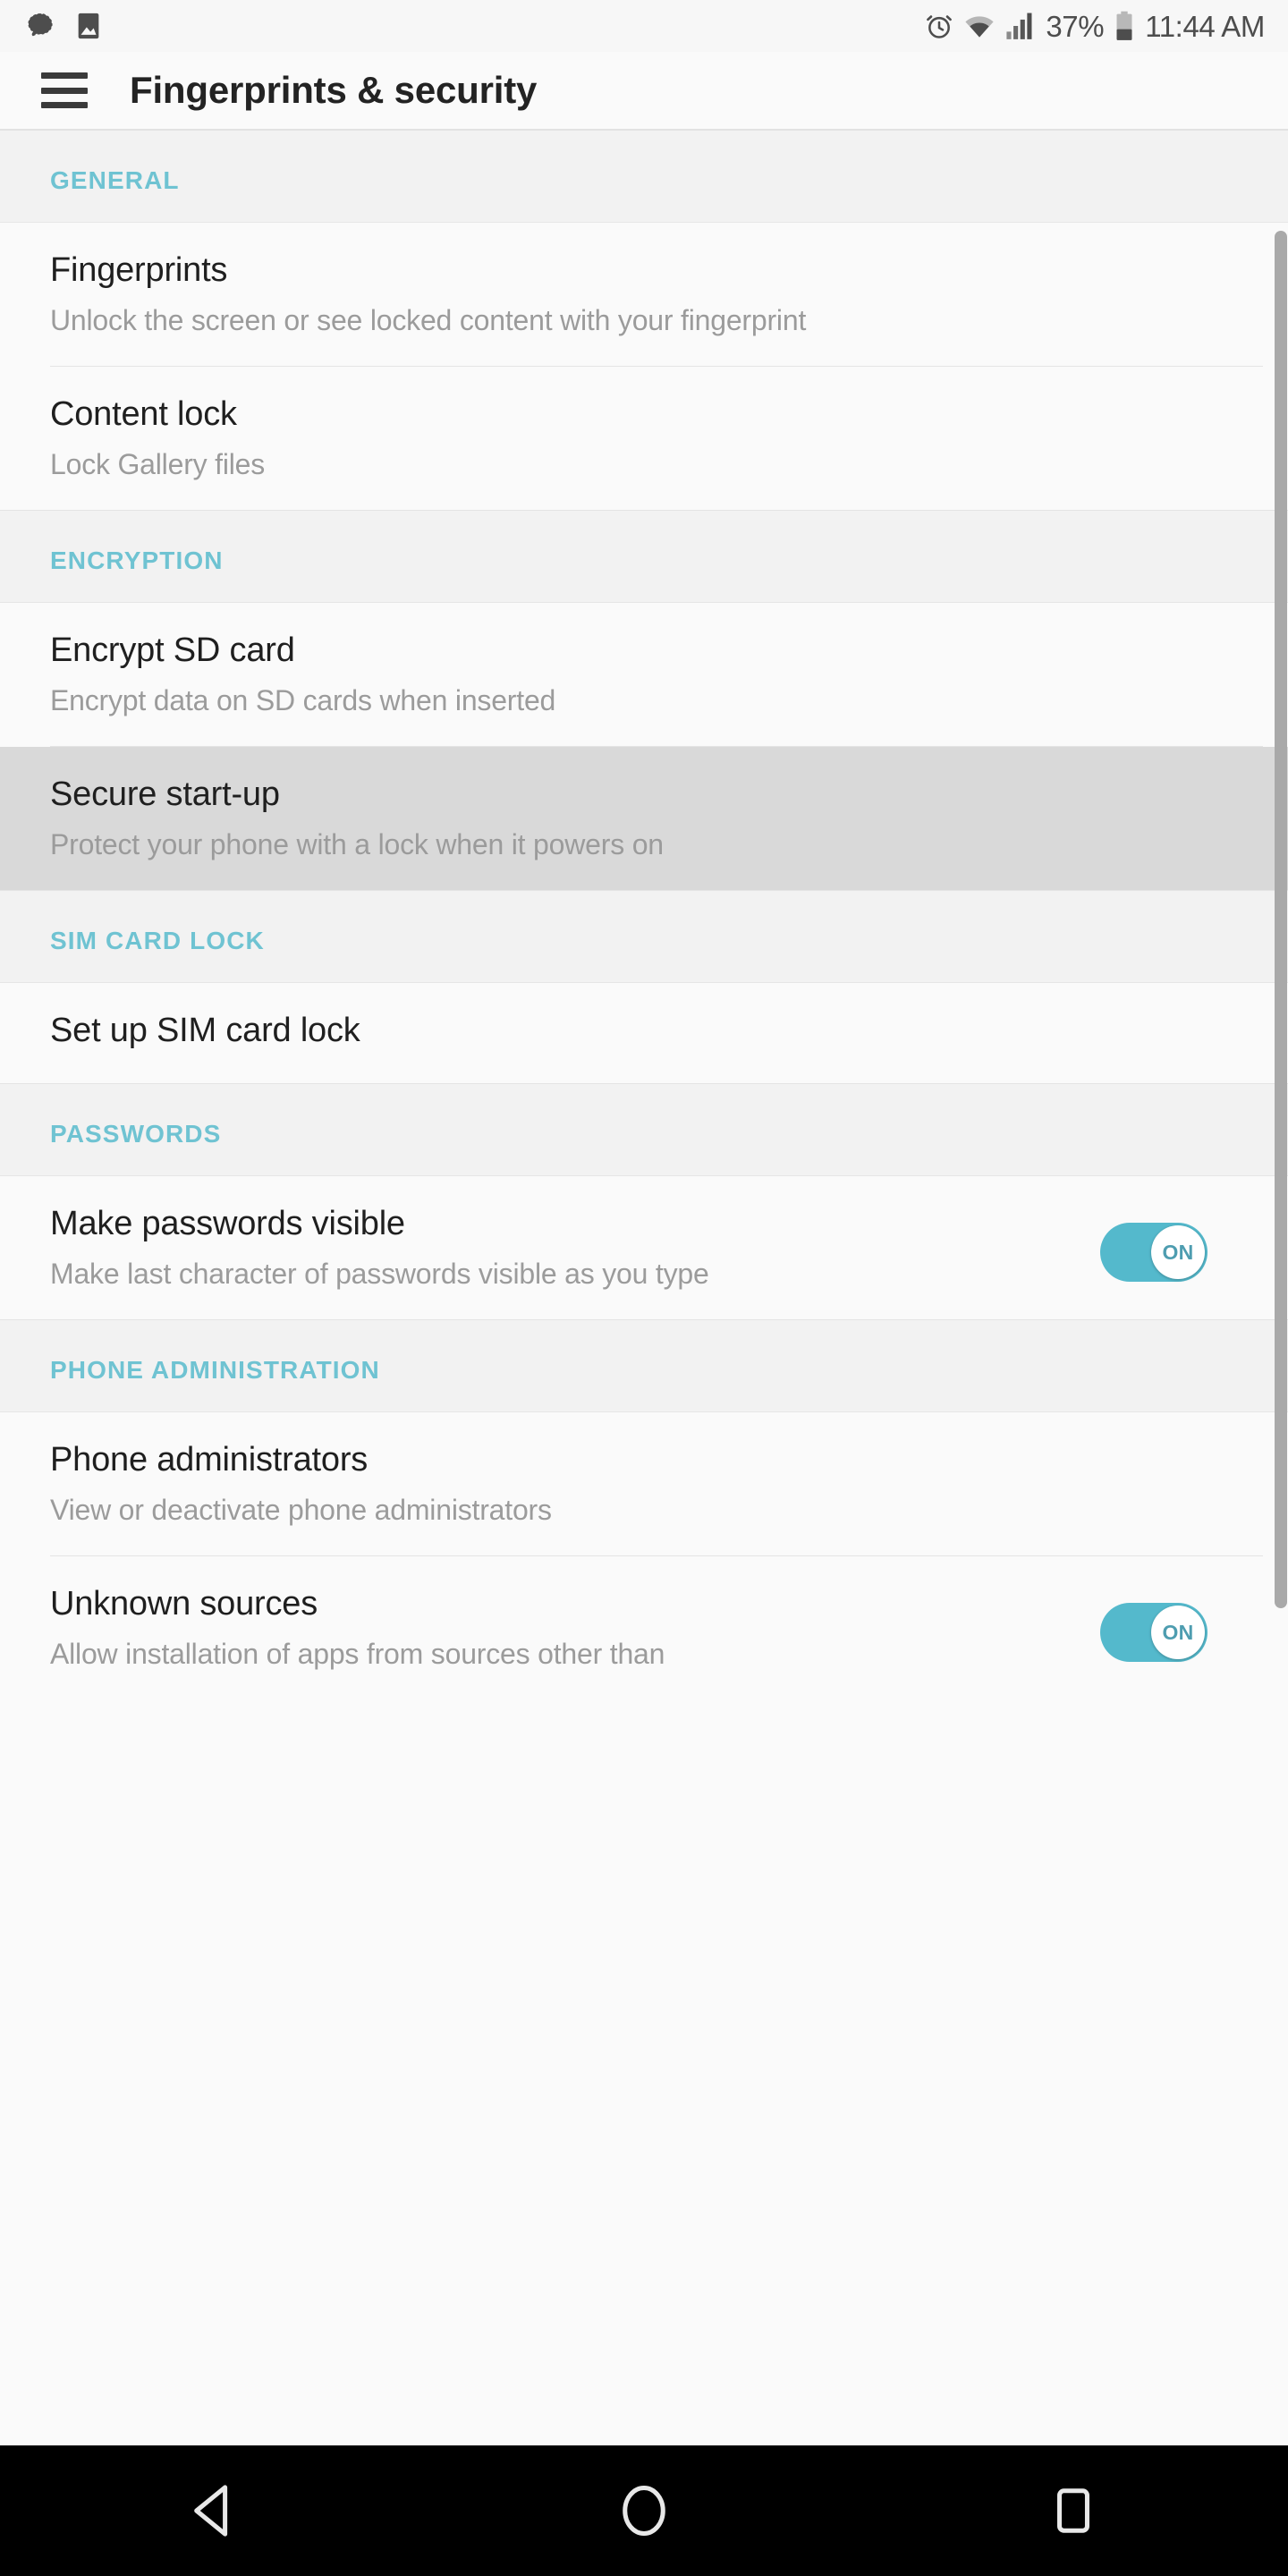 This screenshot has width=1288, height=2576. Describe the element at coordinates (334, 90) in the screenshot. I see `page-title: Fingerprints & security` at that location.